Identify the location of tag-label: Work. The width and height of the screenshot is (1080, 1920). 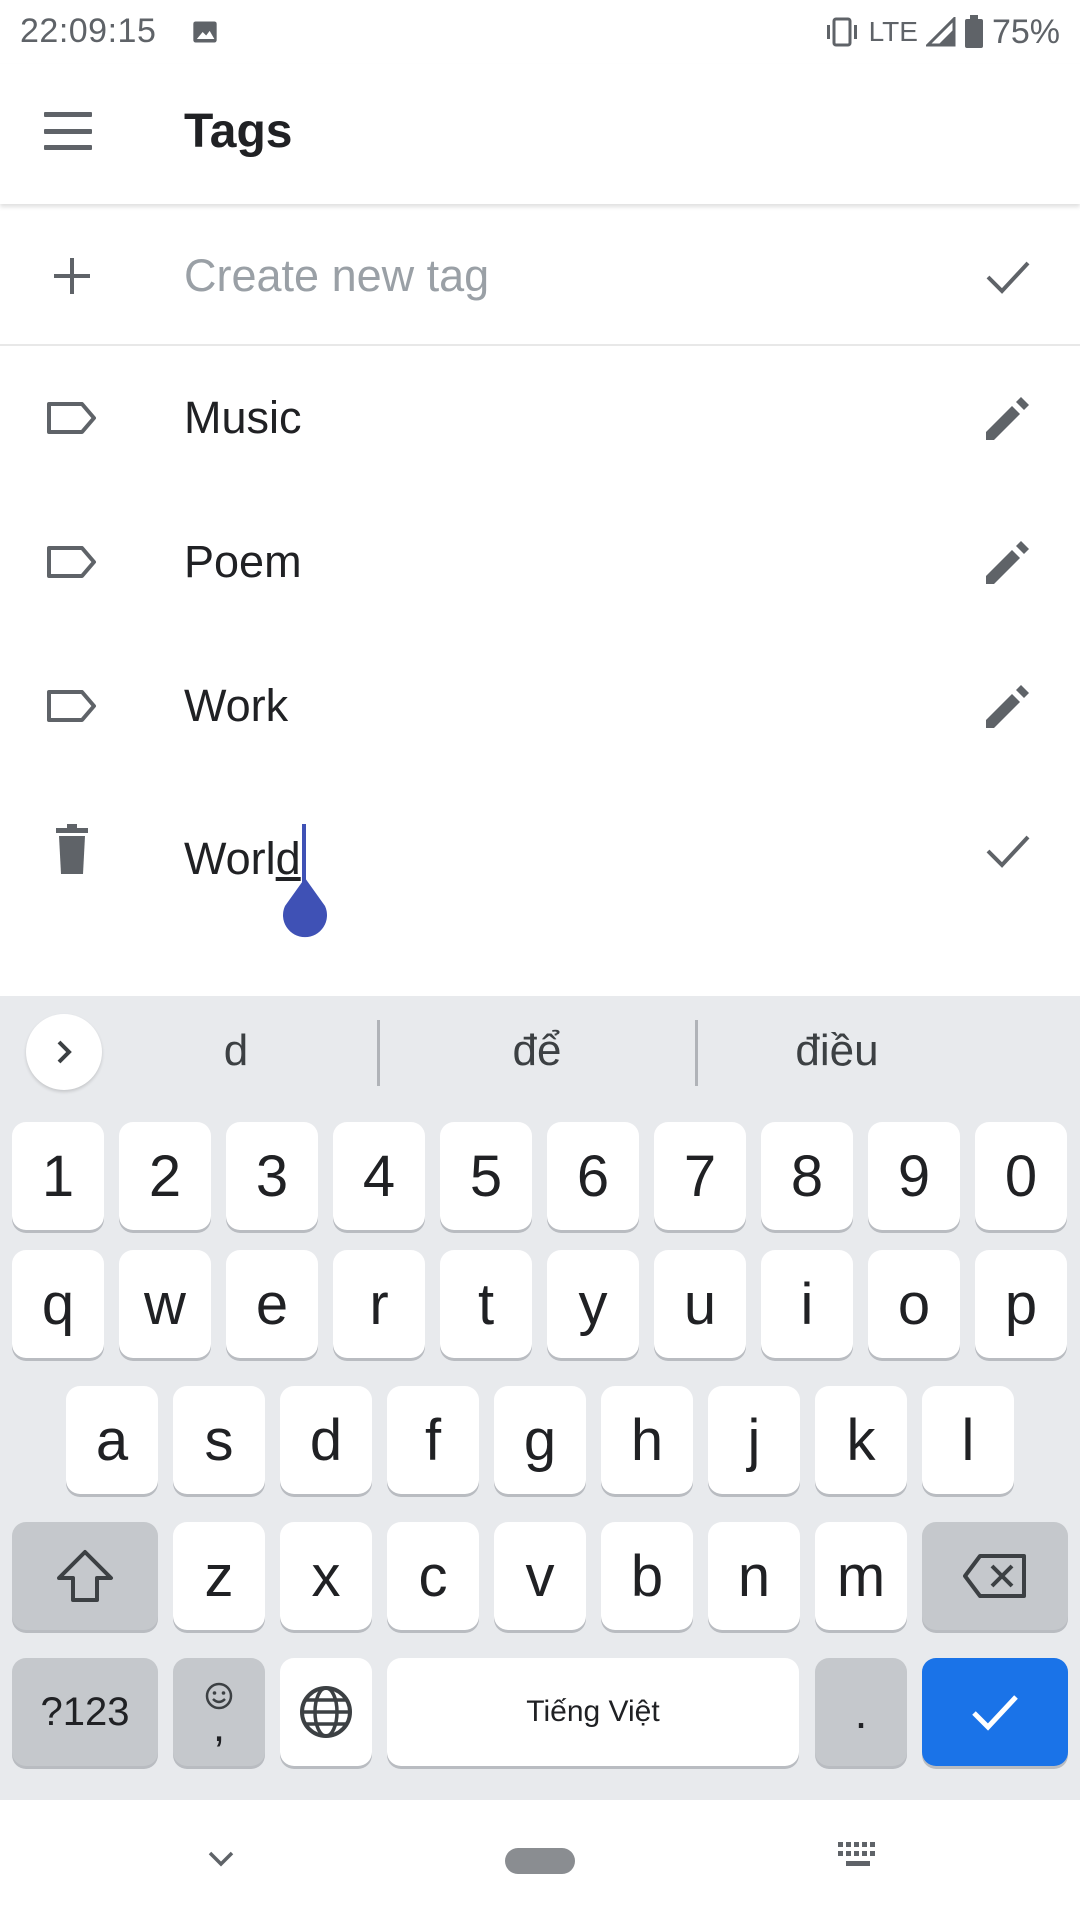
(236, 705).